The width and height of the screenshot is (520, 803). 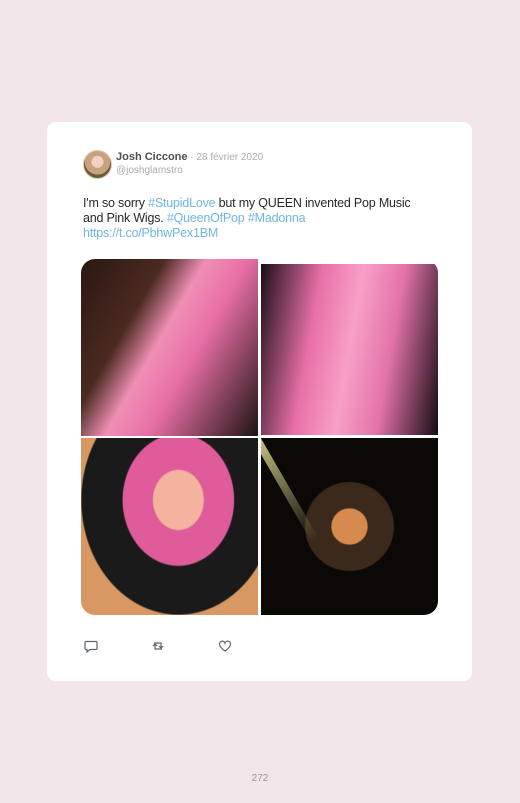 I want to click on hashtag-stupidlove: #StupidLove, so click(x=182, y=203).